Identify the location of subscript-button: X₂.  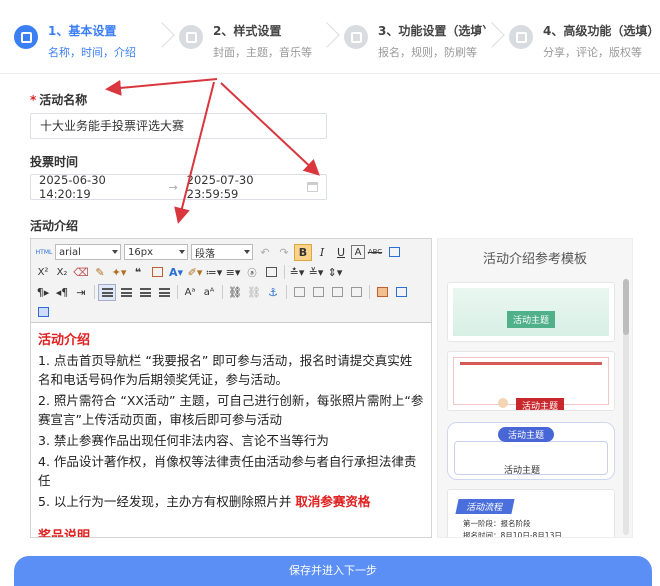
(62, 272).